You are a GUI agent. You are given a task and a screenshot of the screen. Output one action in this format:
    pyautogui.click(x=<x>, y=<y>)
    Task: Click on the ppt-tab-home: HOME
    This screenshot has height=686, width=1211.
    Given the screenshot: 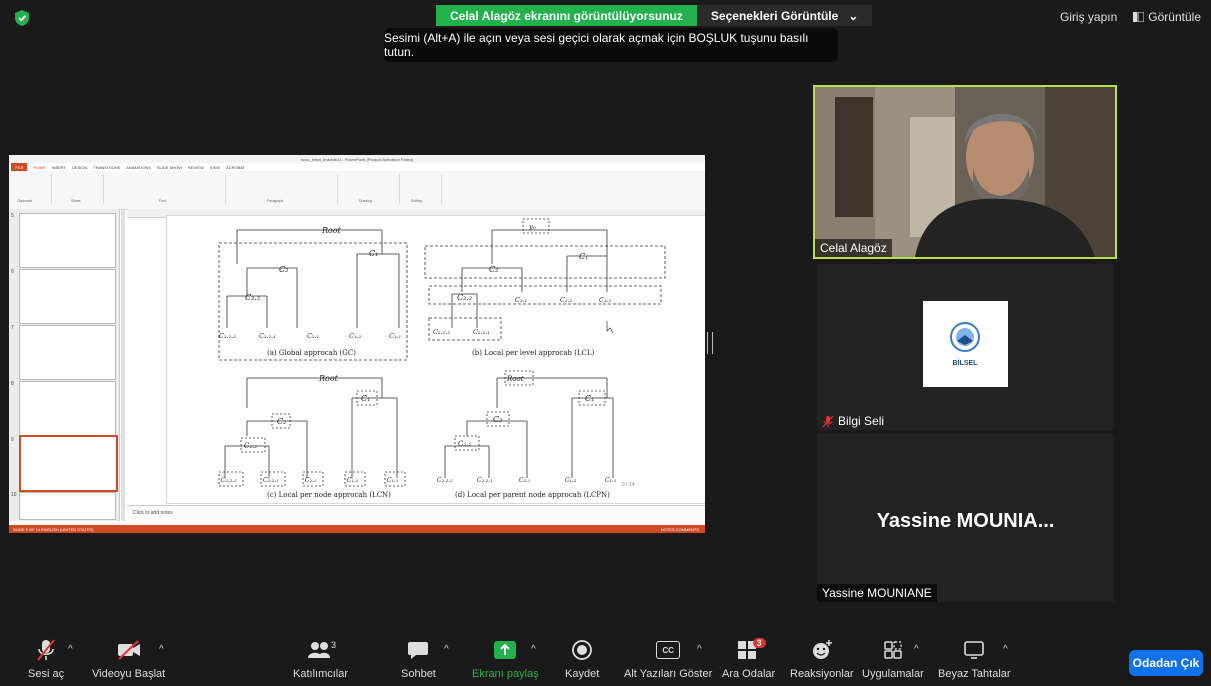 What is the action you would take?
    pyautogui.click(x=39, y=167)
    